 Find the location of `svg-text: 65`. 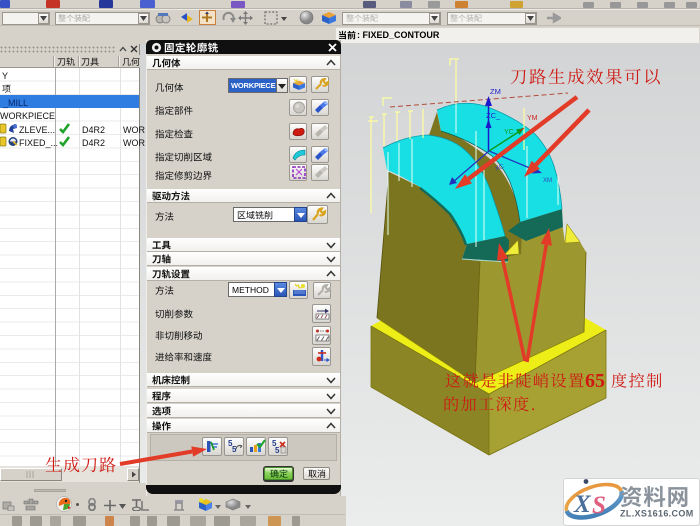

svg-text: 65 is located at coordinates (595, 381).